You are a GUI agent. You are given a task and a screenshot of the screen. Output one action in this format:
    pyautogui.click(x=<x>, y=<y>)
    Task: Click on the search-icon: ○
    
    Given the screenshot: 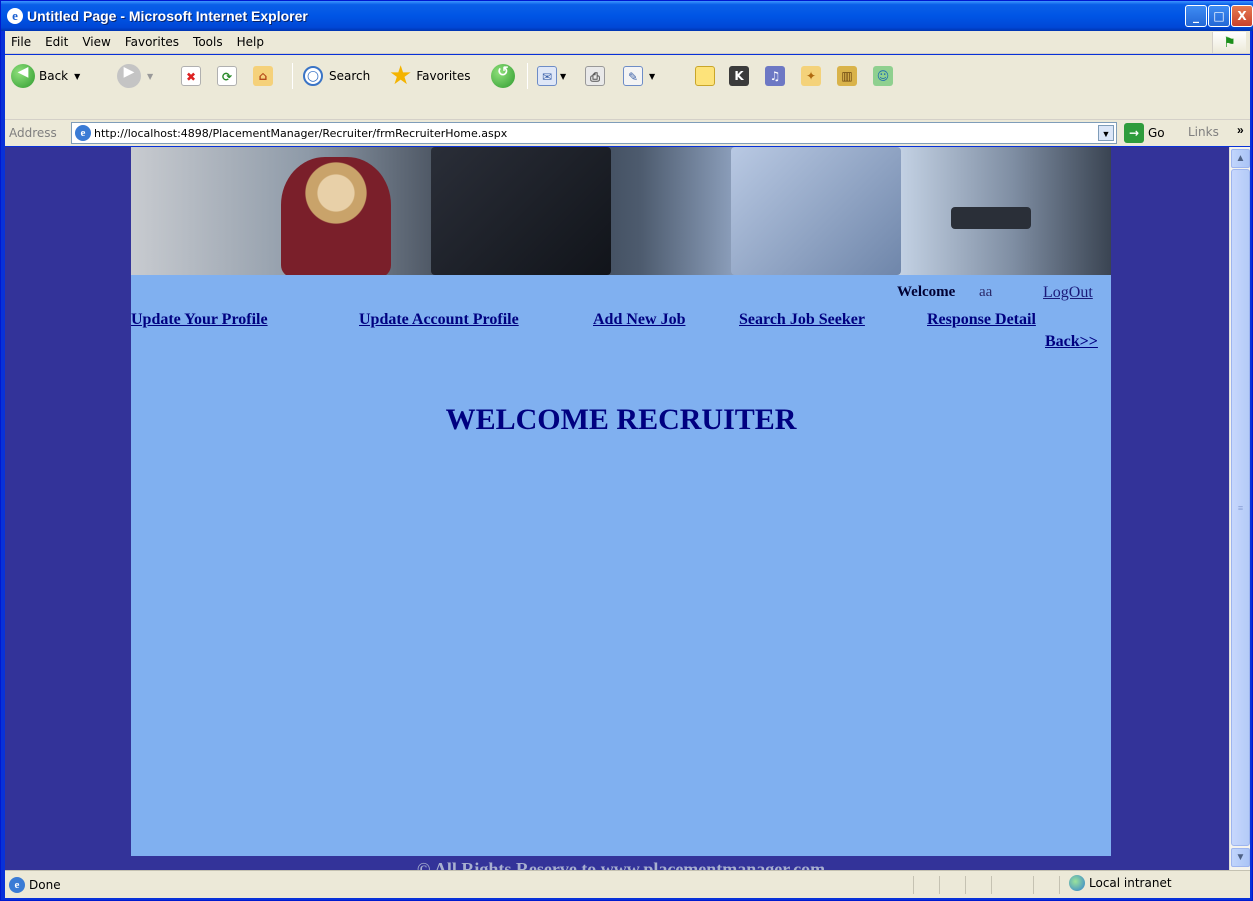 What is the action you would take?
    pyautogui.click(x=313, y=76)
    